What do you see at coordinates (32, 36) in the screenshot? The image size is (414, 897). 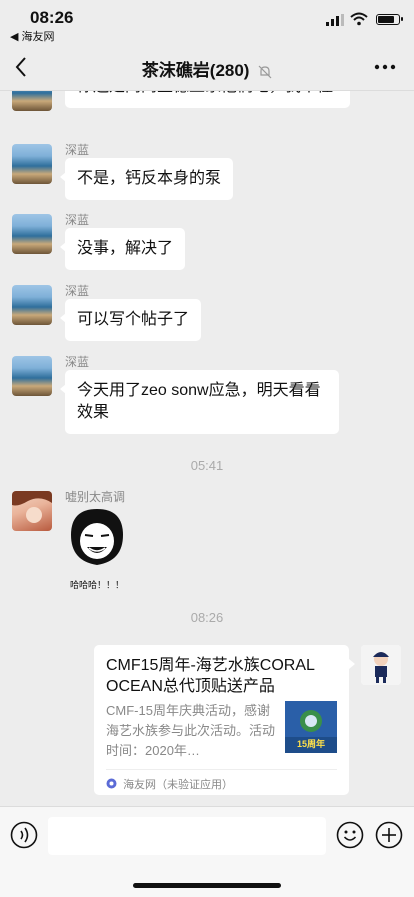 I see `back-to-app-link: ◀ 海友网` at bounding box center [32, 36].